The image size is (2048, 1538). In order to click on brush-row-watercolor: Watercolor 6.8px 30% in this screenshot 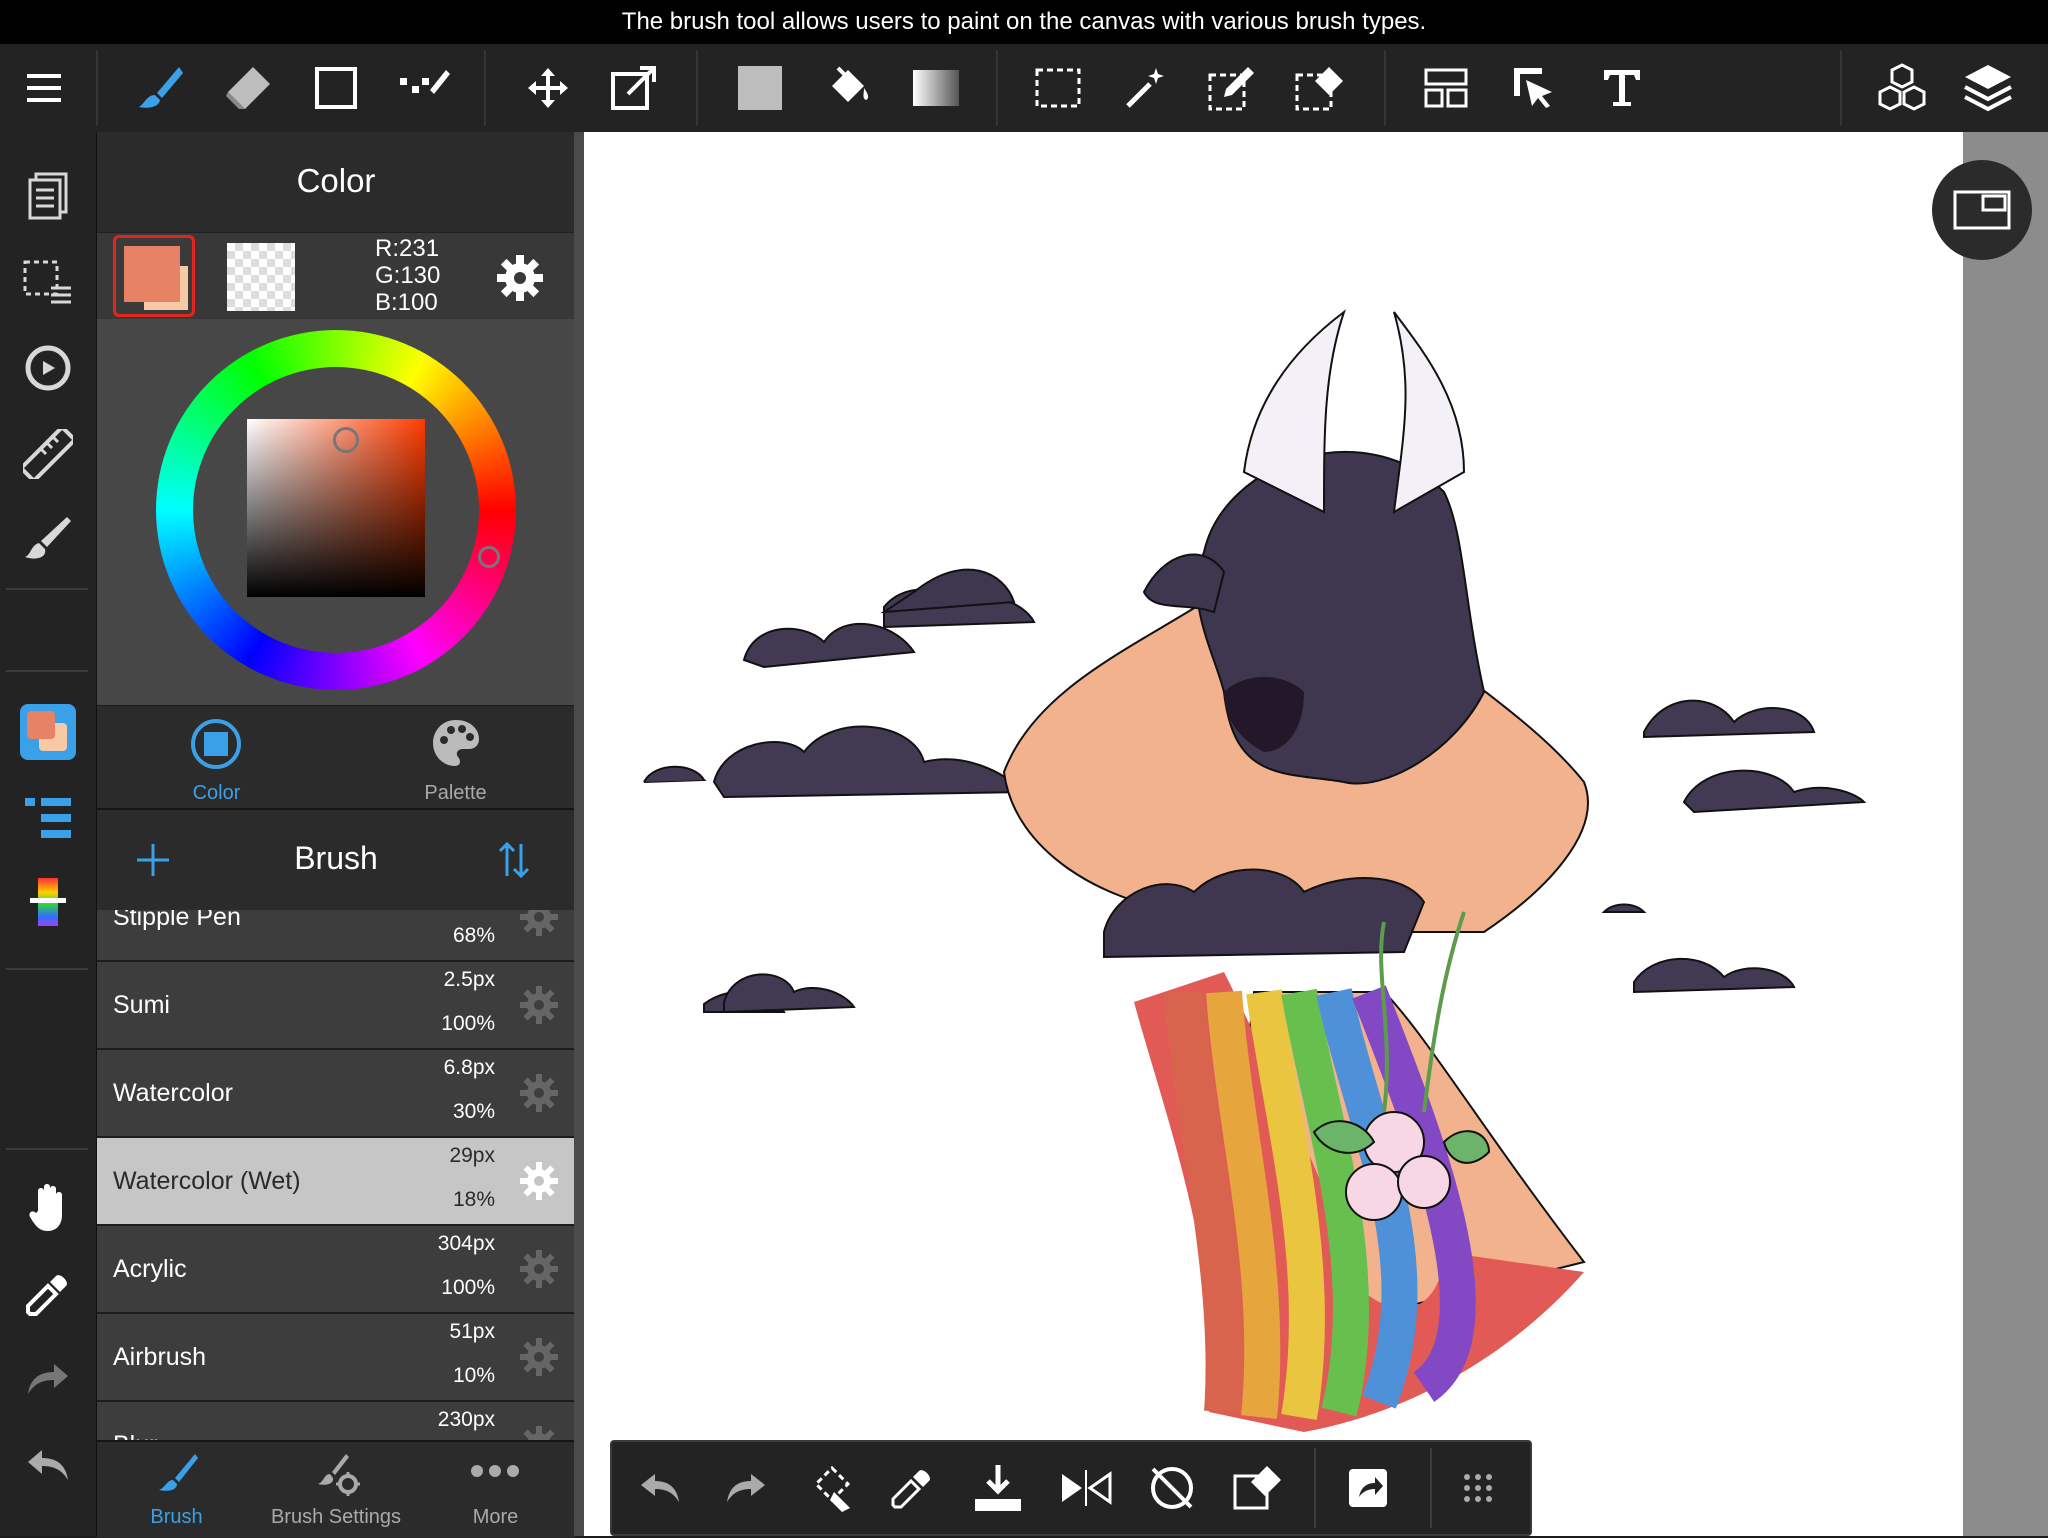, I will do `click(336, 1094)`.